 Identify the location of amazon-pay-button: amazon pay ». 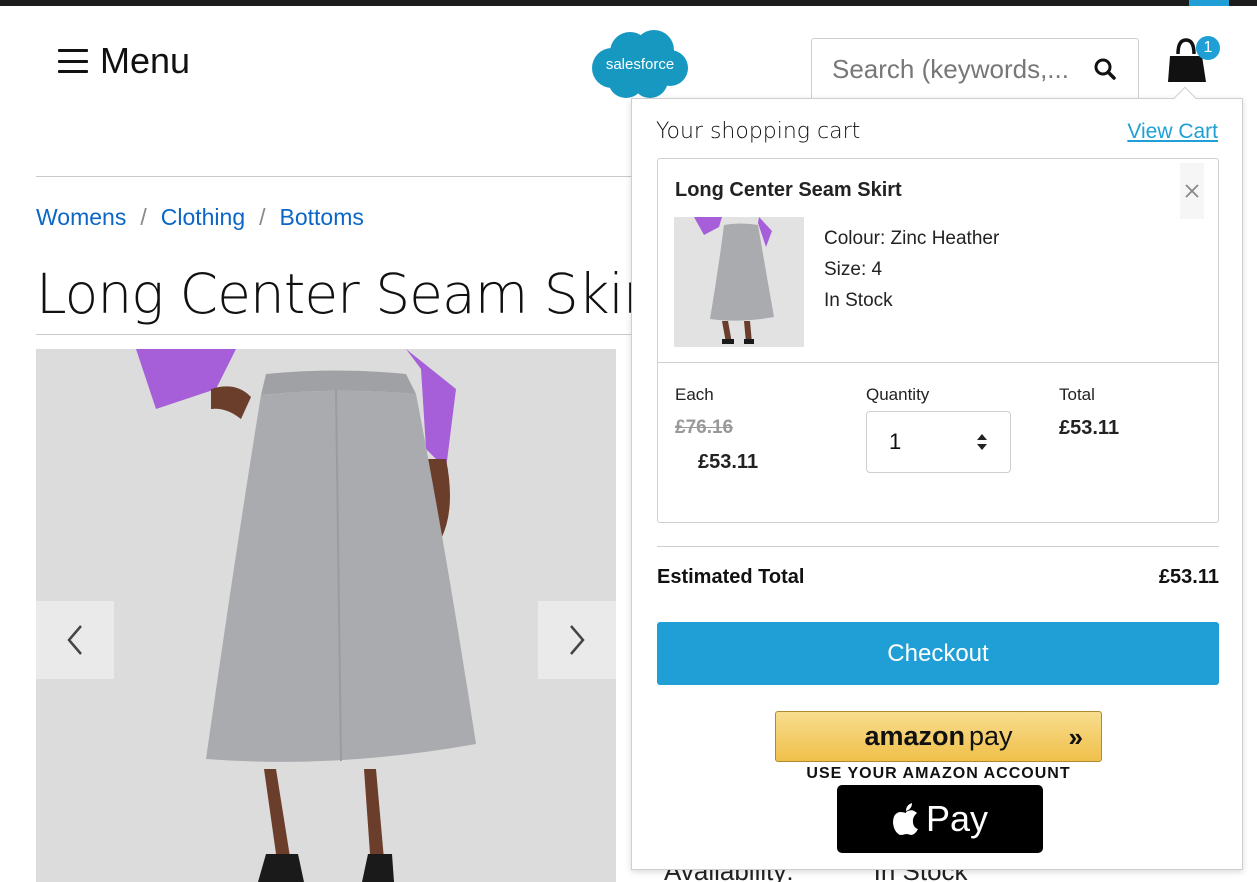
(938, 736).